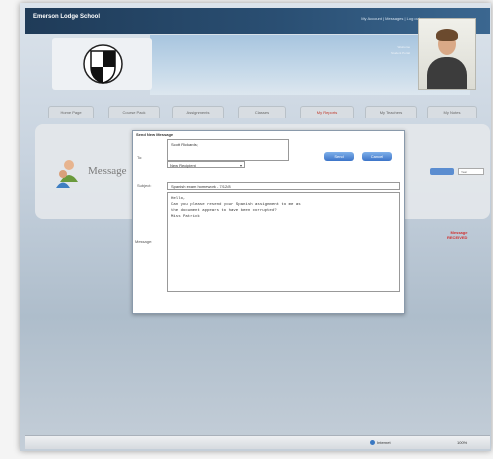  Describe the element at coordinates (390, 18) in the screenshot. I see `top-links: My Account | Messages | Log out` at that location.